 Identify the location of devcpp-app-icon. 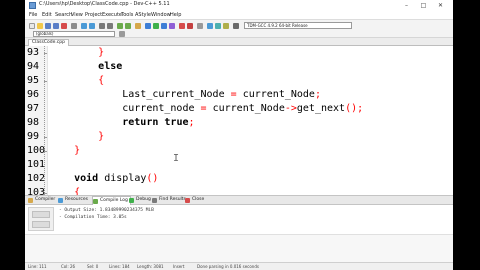
(32, 5).